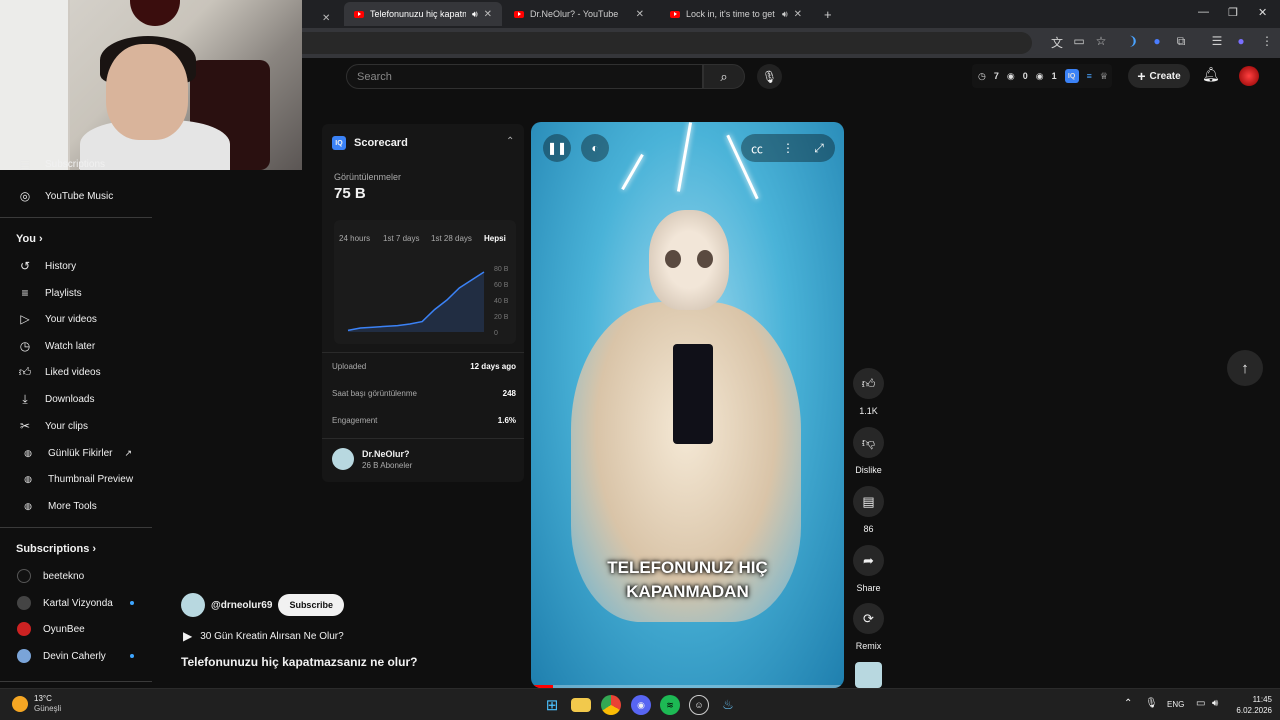 The image size is (1280, 720). What do you see at coordinates (641, 705) in the screenshot?
I see `discord-icon: ◉` at bounding box center [641, 705].